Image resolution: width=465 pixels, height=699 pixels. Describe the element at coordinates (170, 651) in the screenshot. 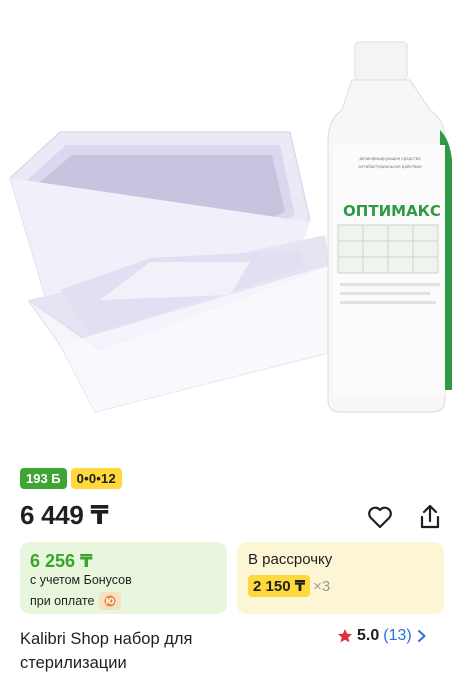

I see `product-title: Kalibri Shop набор для стерилизации` at that location.